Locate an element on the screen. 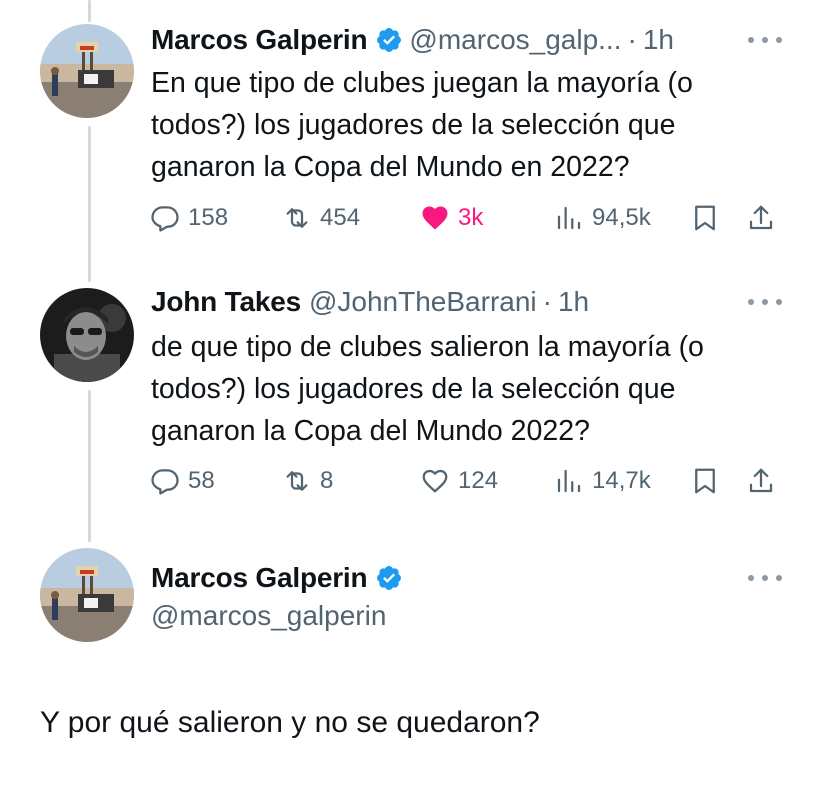 The width and height of the screenshot is (828, 785). reply-count: 158 is located at coordinates (208, 217).